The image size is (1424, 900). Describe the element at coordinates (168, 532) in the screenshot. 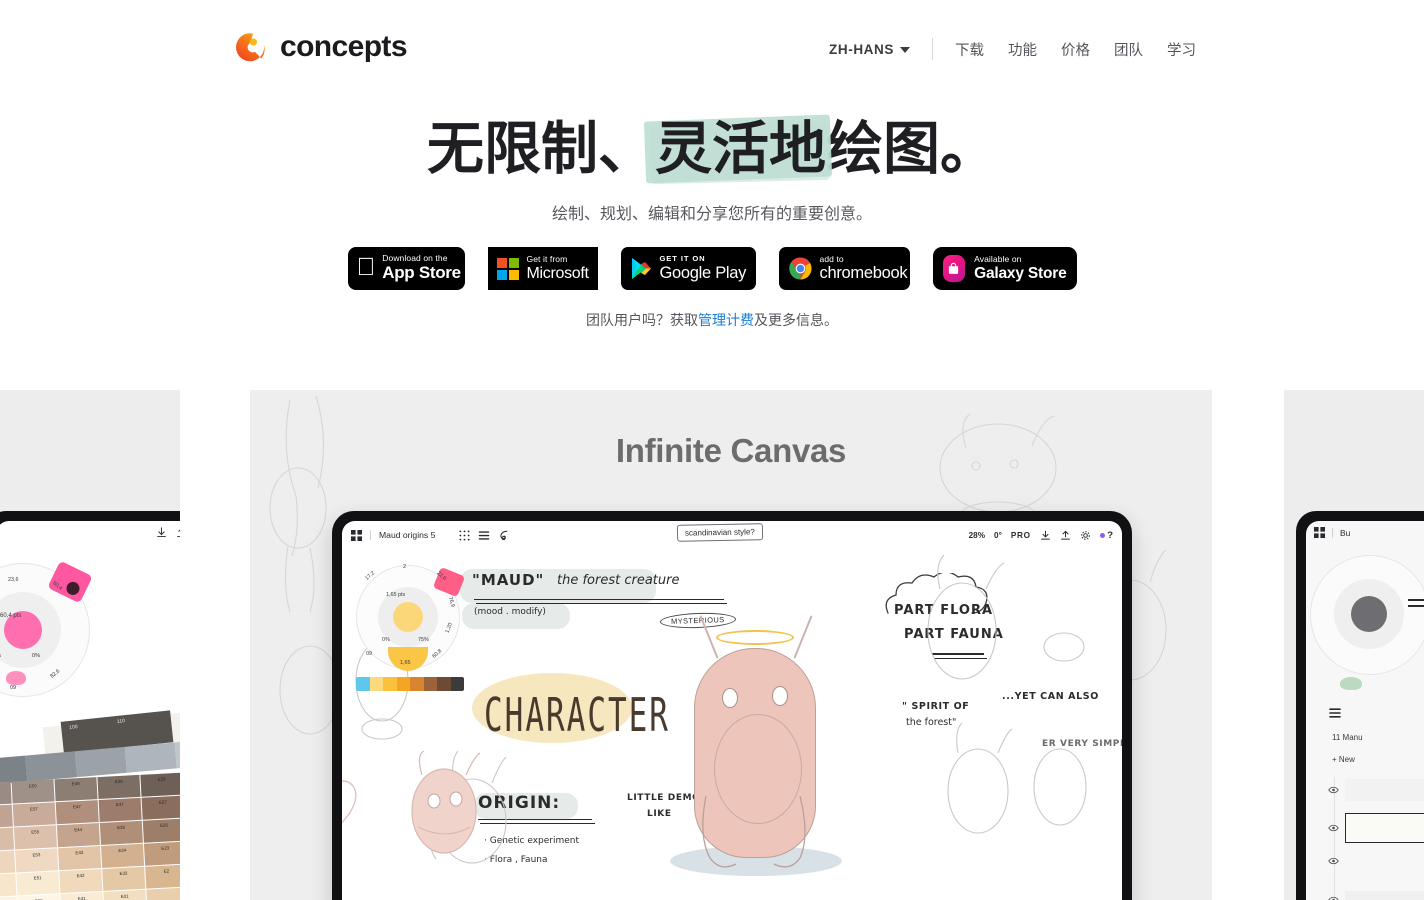

I see `left-toolbar-right: ?` at that location.